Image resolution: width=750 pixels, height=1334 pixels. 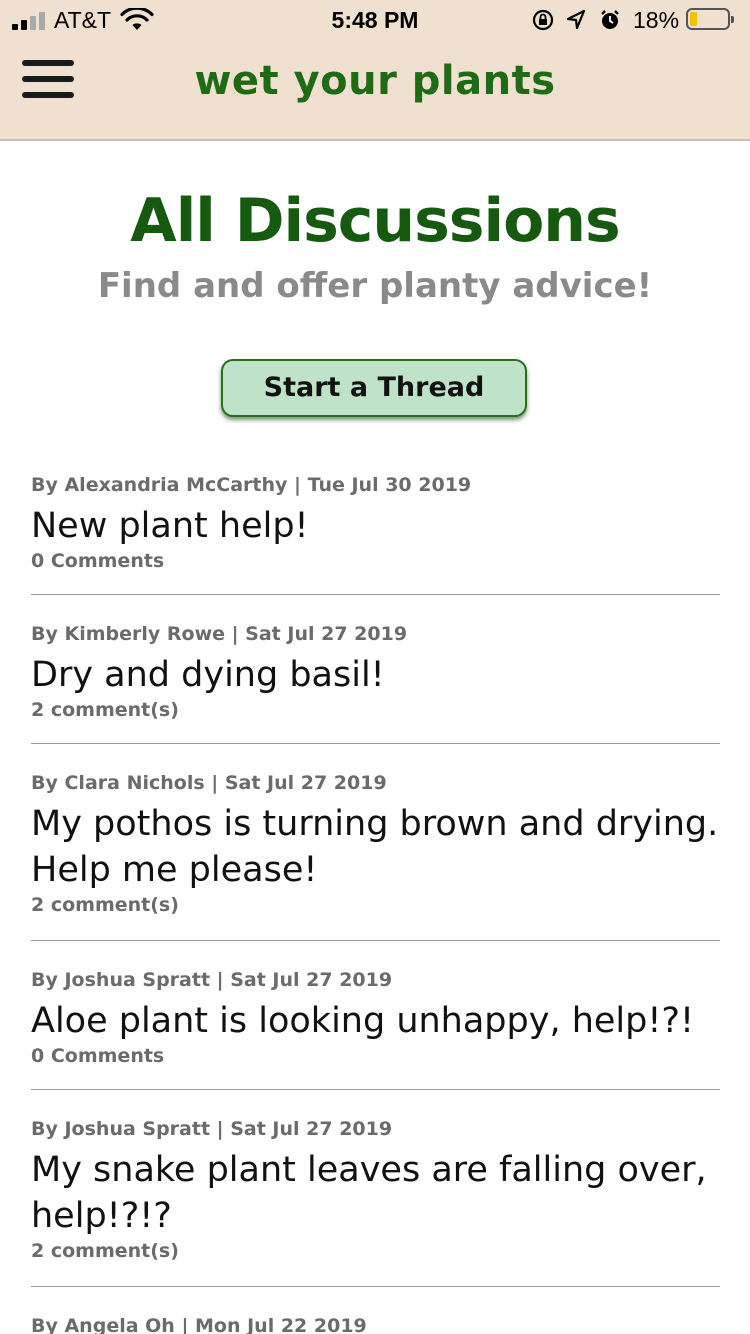 I want to click on battery-percent: 18%, so click(x=656, y=20).